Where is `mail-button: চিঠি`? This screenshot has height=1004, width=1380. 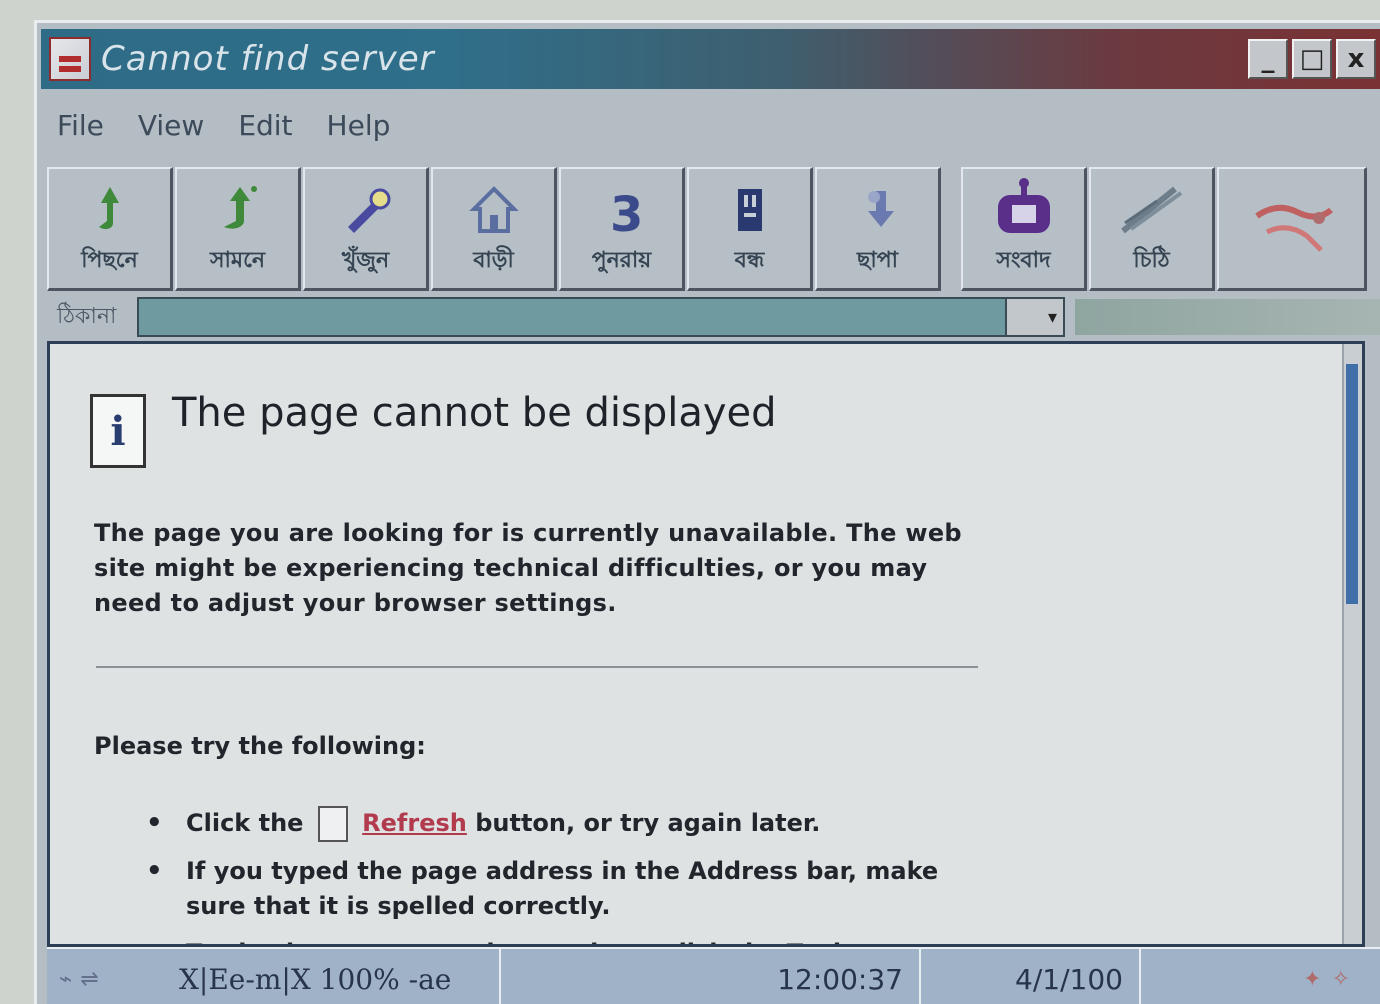 mail-button: চিঠি is located at coordinates (1152, 229).